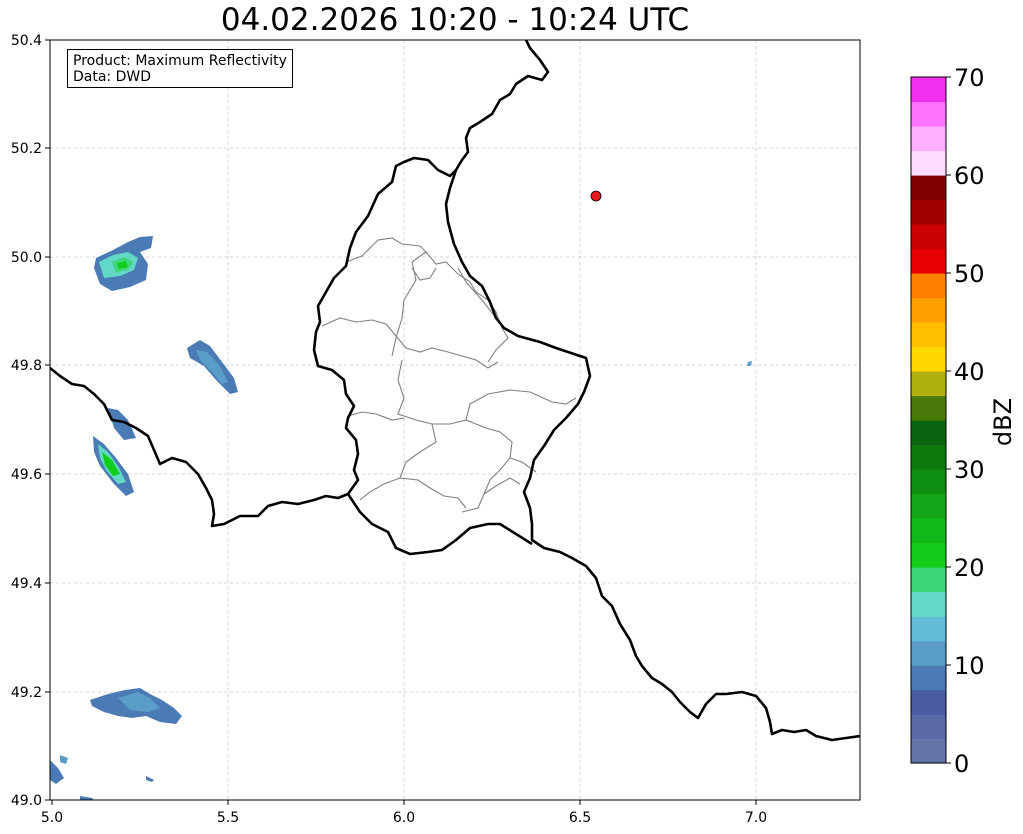  What do you see at coordinates (963, 421) in the screenshot?
I see `colorbar: 0 10 20 30 40 50 60 70 dBZ` at bounding box center [963, 421].